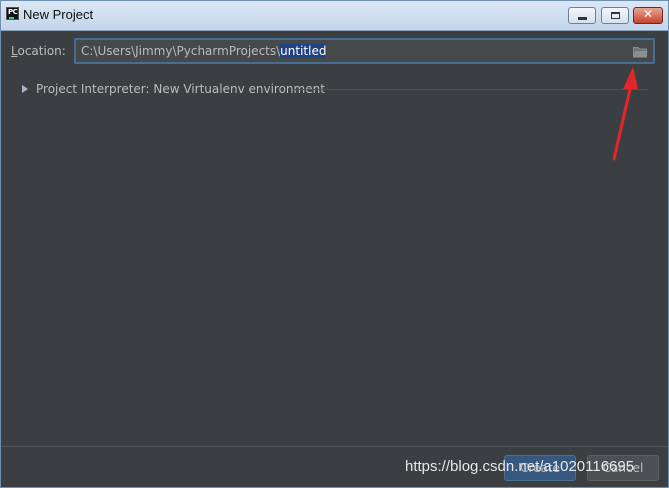 Image resolution: width=669 pixels, height=488 pixels. What do you see at coordinates (303, 51) in the screenshot?
I see `selected-text: untitled` at bounding box center [303, 51].